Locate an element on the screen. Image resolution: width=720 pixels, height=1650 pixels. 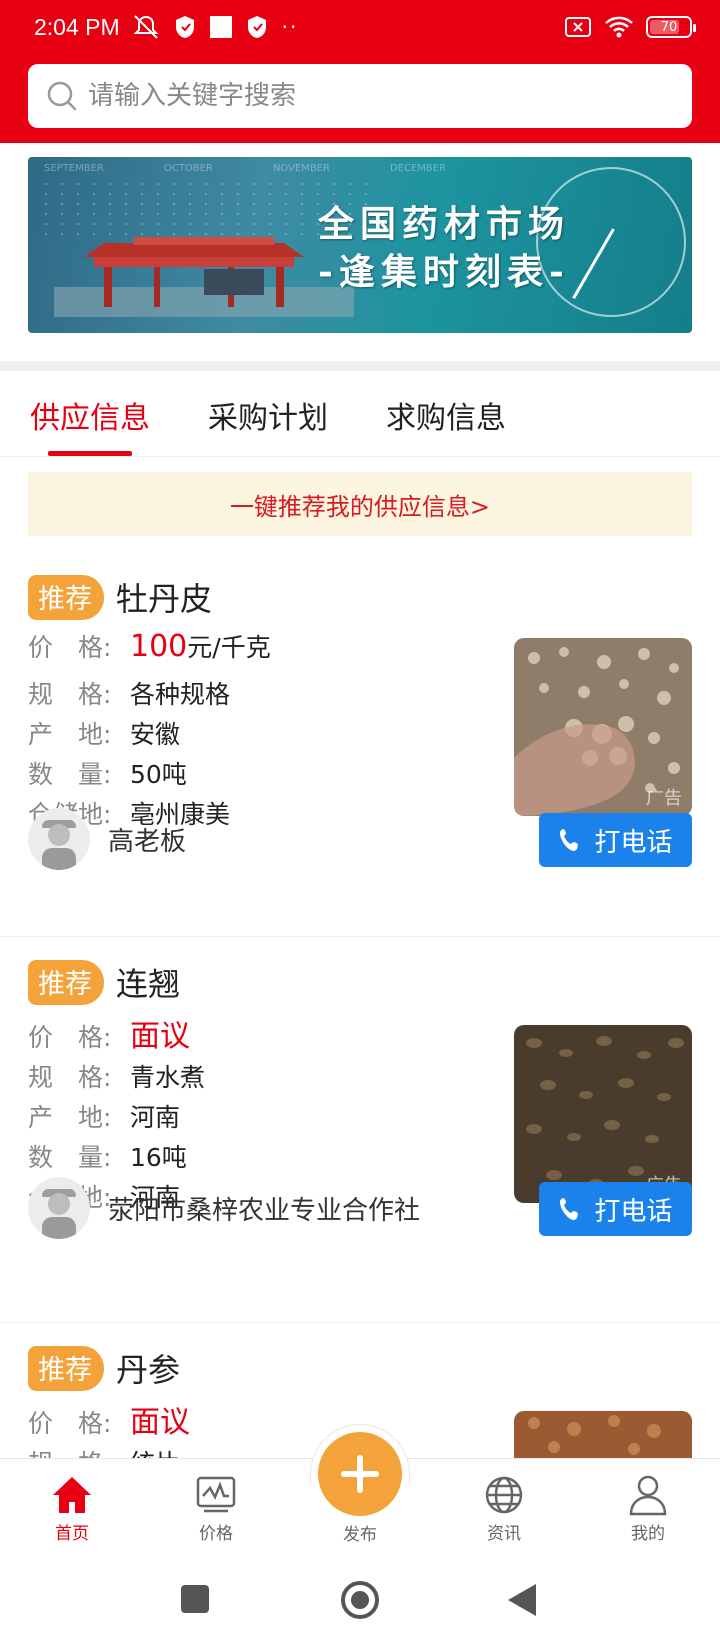
system-navigation-bar is located at coordinates (360, 1602).